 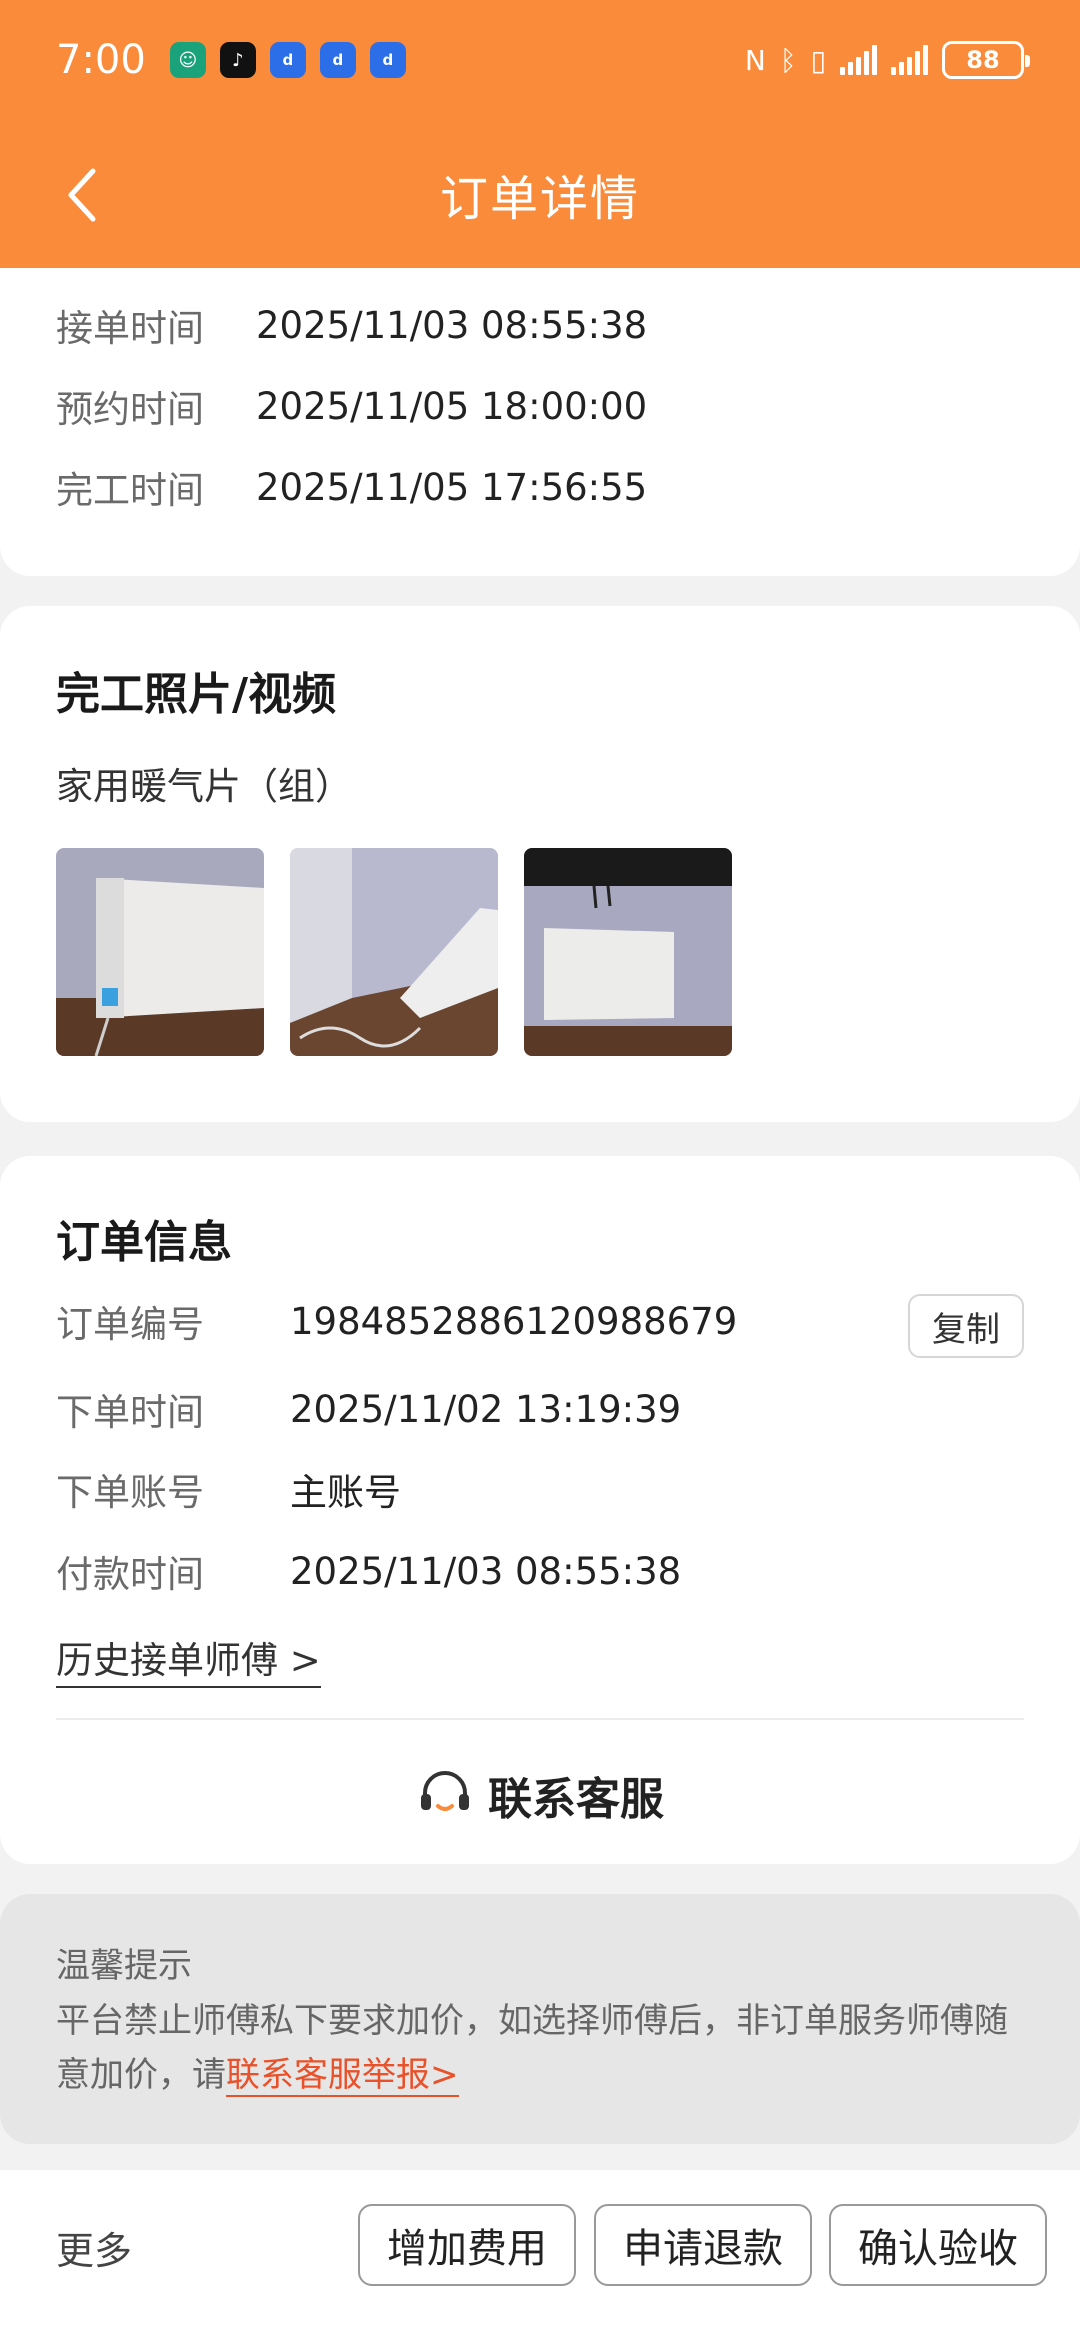 I want to click on battery-icon: 88, so click(x=986, y=60).